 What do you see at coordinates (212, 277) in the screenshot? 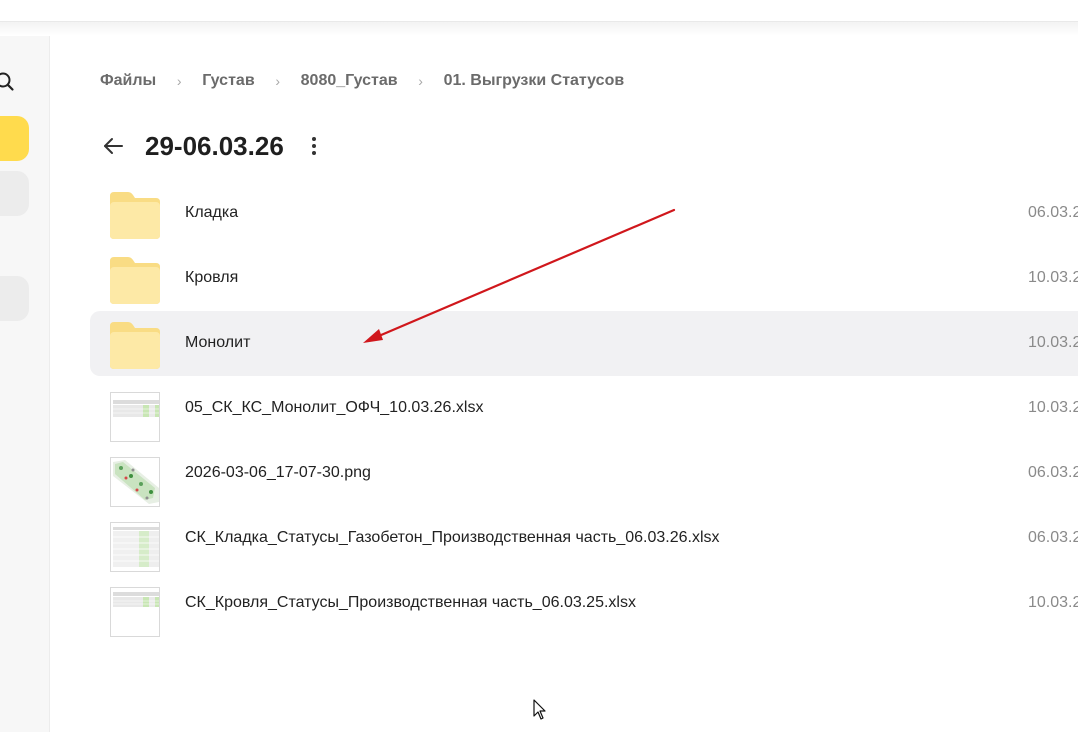
I see `file-name: Кровля` at bounding box center [212, 277].